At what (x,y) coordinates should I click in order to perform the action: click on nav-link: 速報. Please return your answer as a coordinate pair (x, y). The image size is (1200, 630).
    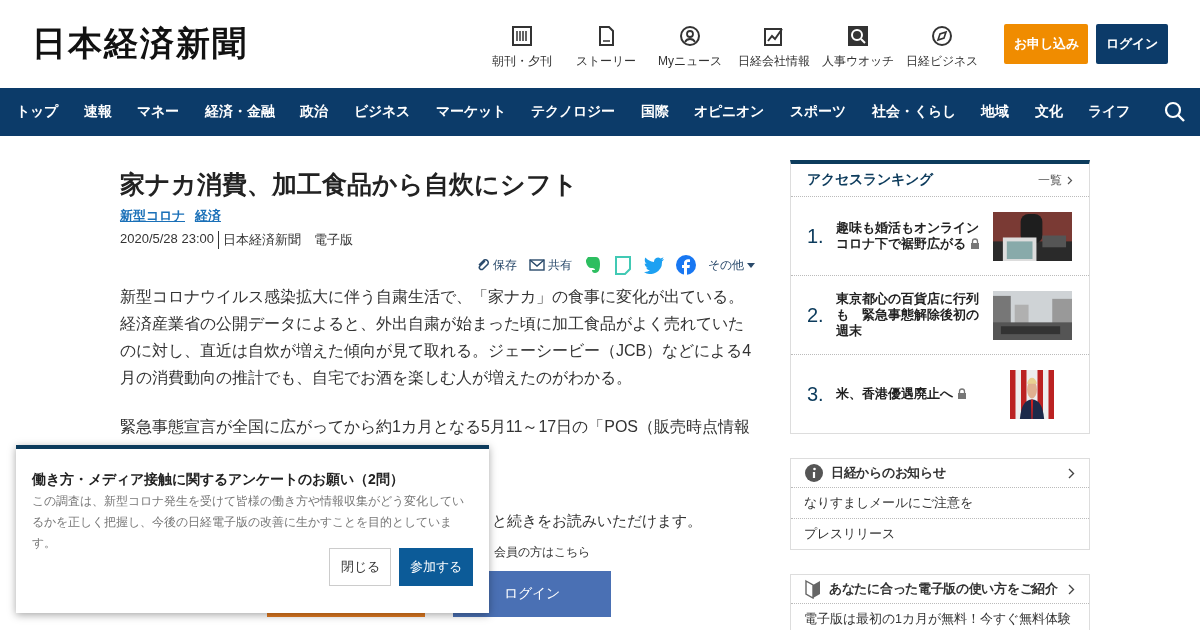
    Looking at the image, I should click on (97, 112).